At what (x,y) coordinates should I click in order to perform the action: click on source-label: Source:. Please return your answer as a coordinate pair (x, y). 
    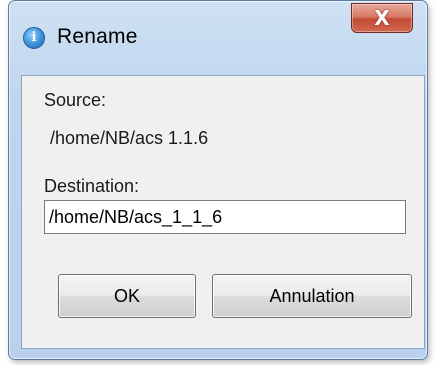
    Looking at the image, I should click on (75, 100).